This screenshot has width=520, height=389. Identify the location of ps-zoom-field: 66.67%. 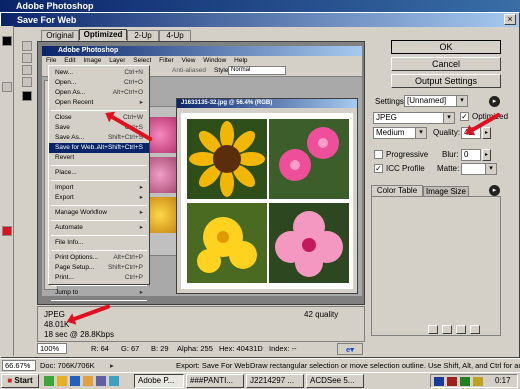
(19, 365).